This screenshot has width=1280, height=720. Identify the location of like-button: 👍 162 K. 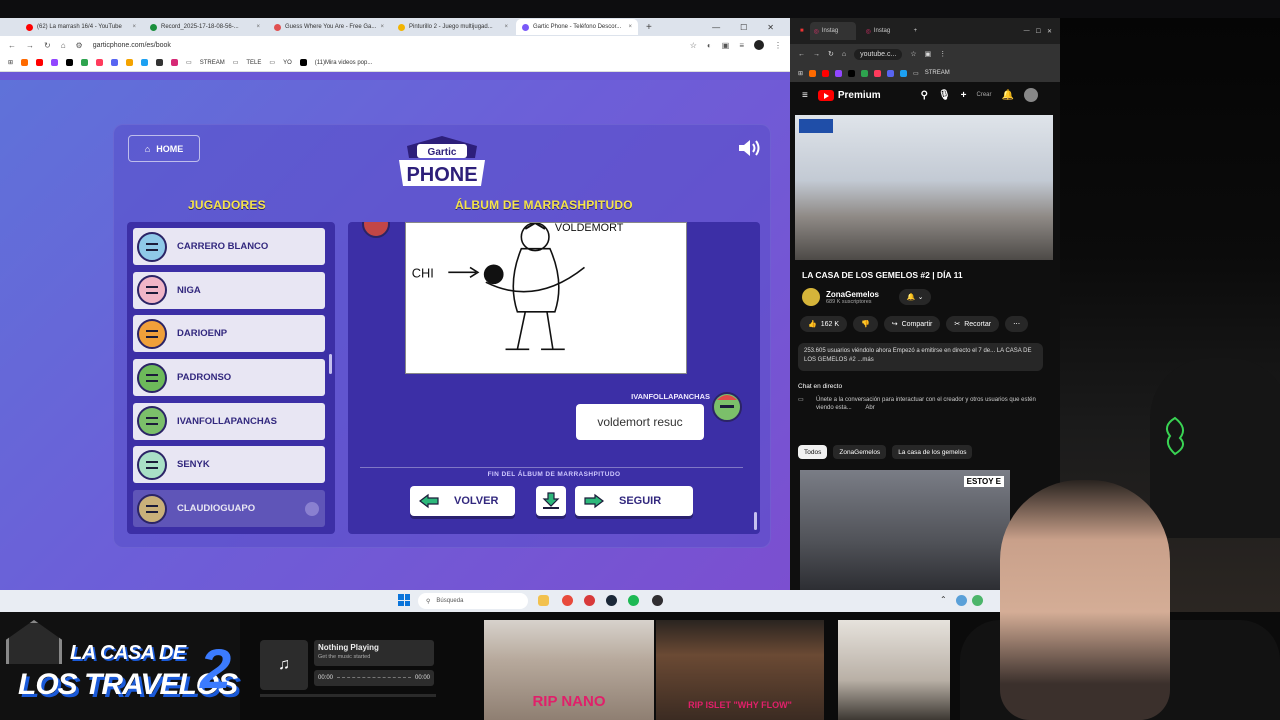
(824, 324).